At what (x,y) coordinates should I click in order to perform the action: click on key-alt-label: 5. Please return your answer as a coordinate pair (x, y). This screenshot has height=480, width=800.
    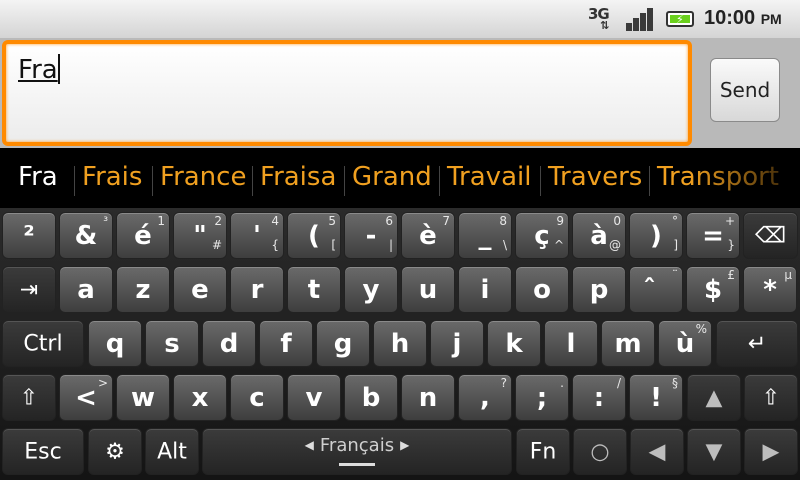
    Looking at the image, I should click on (332, 221).